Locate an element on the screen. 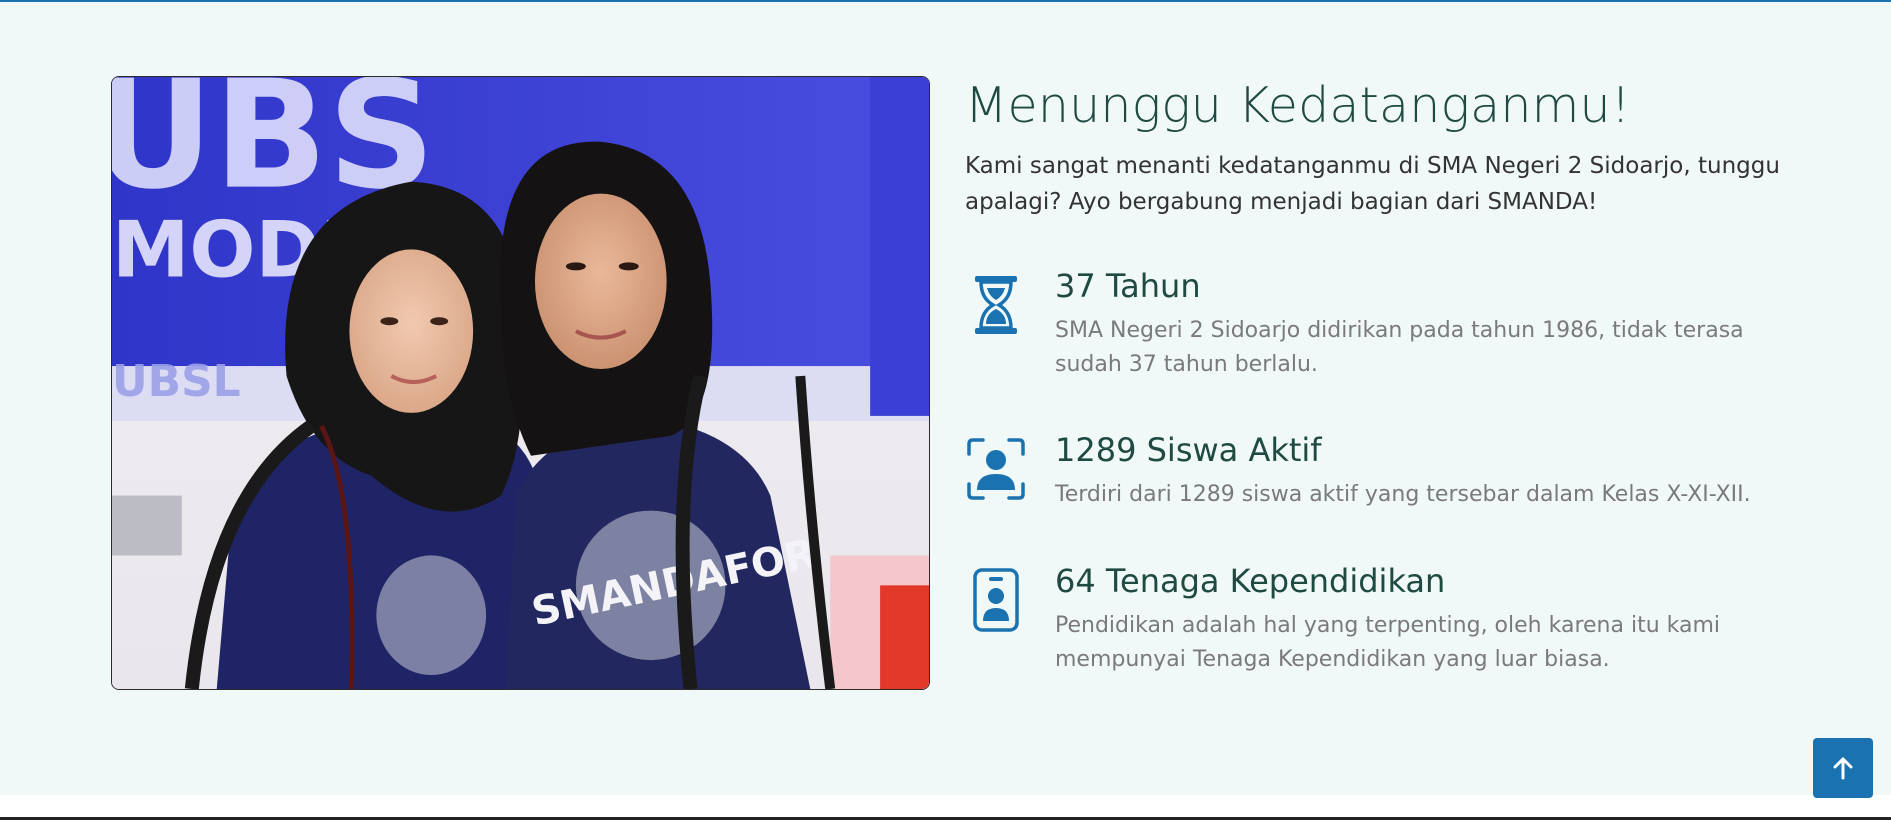 The image size is (1891, 820). feature-title: 37 Tahun is located at coordinates (1128, 286).